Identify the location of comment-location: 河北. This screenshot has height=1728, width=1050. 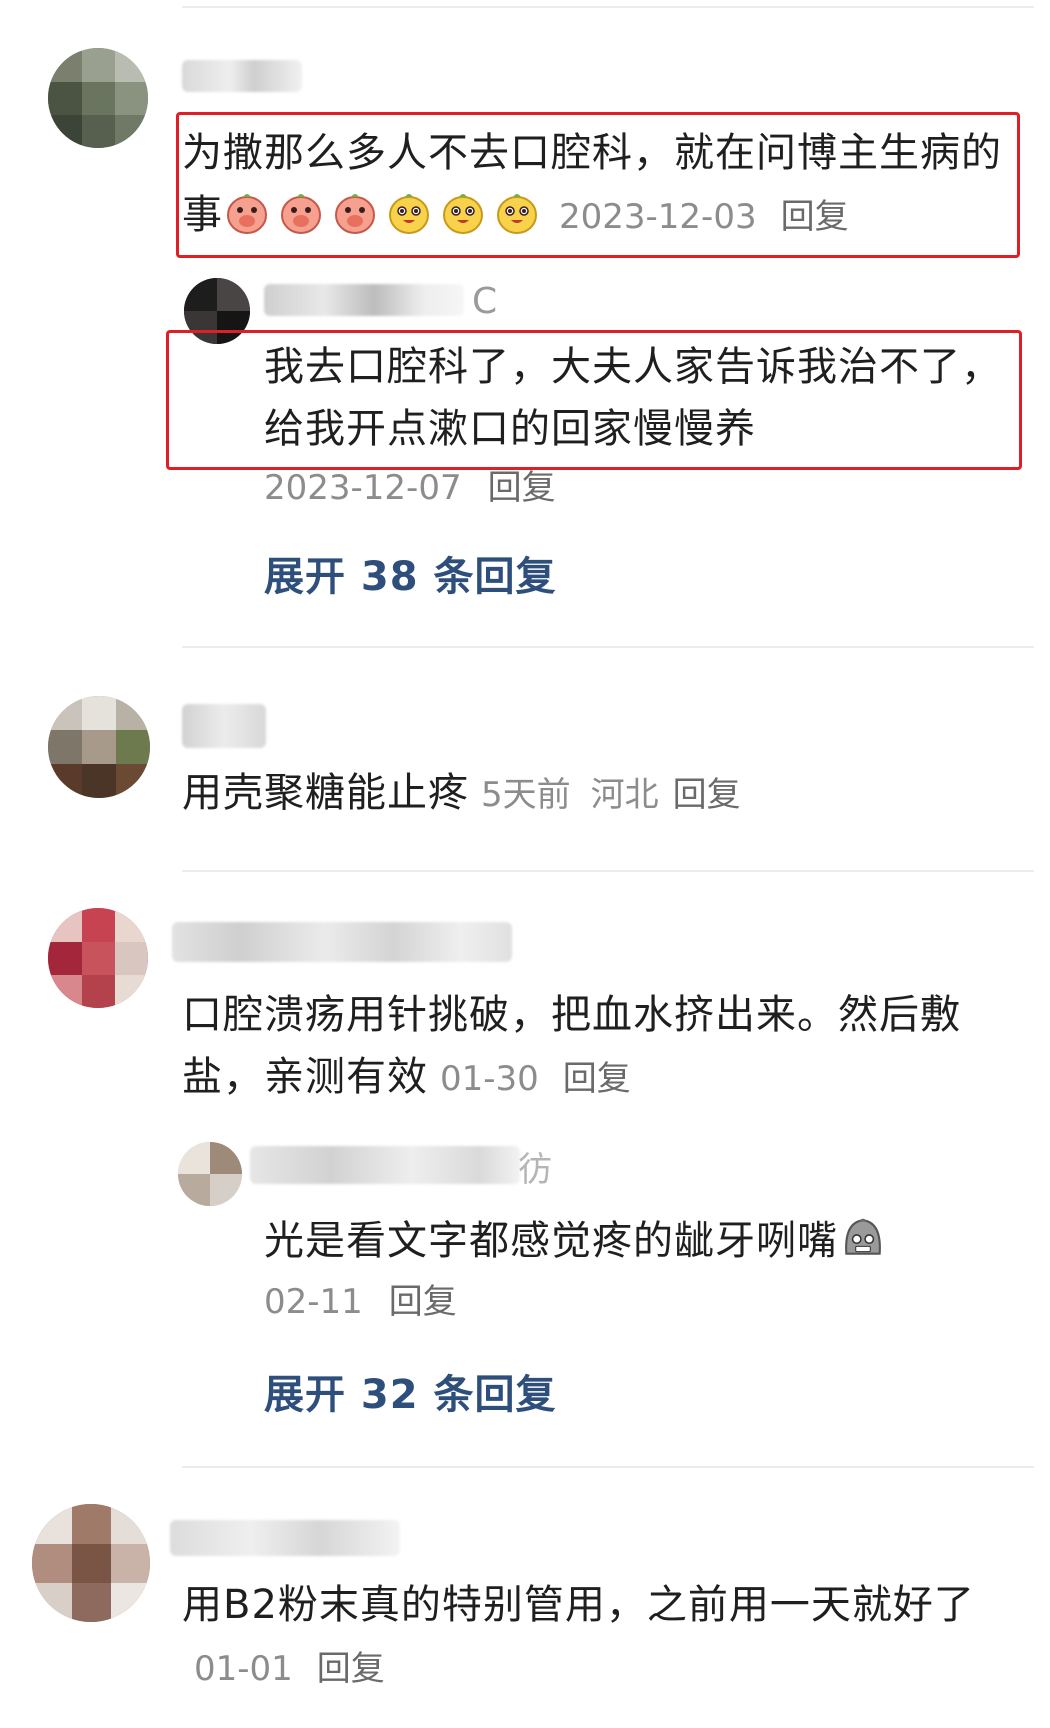
(624, 795).